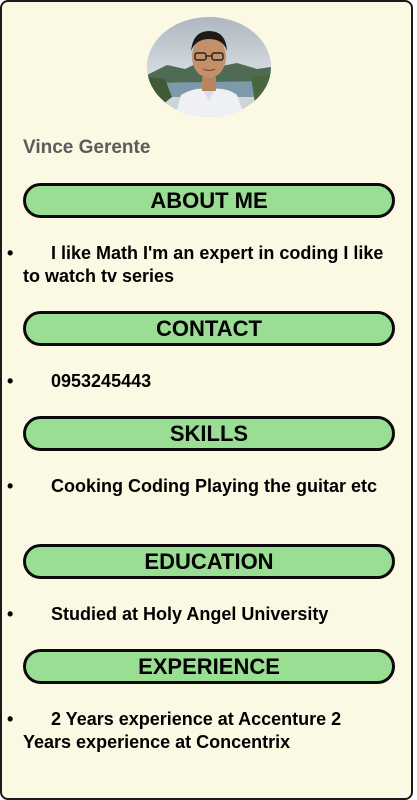 The image size is (417, 800). Describe the element at coordinates (209, 666) in the screenshot. I see `section-title-experience: EXPERIENCE` at that location.